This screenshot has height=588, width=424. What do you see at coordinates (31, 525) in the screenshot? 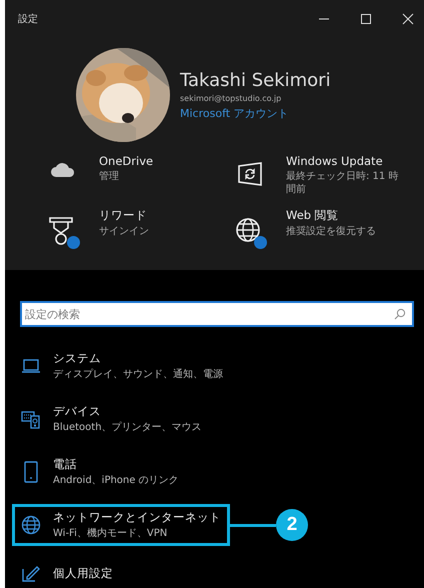
I see `globe-icon` at bounding box center [31, 525].